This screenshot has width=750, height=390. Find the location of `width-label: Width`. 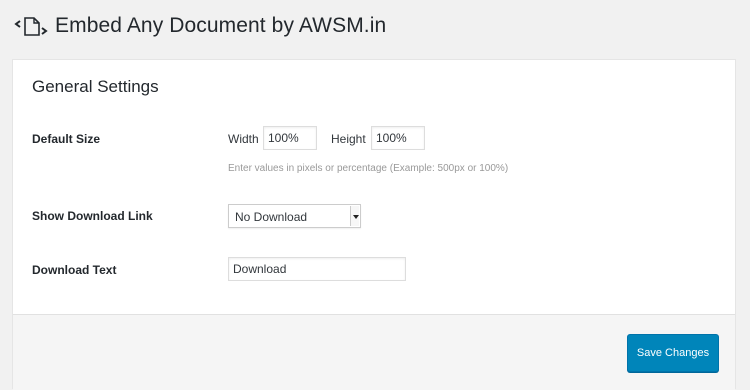

width-label: Width is located at coordinates (243, 139).